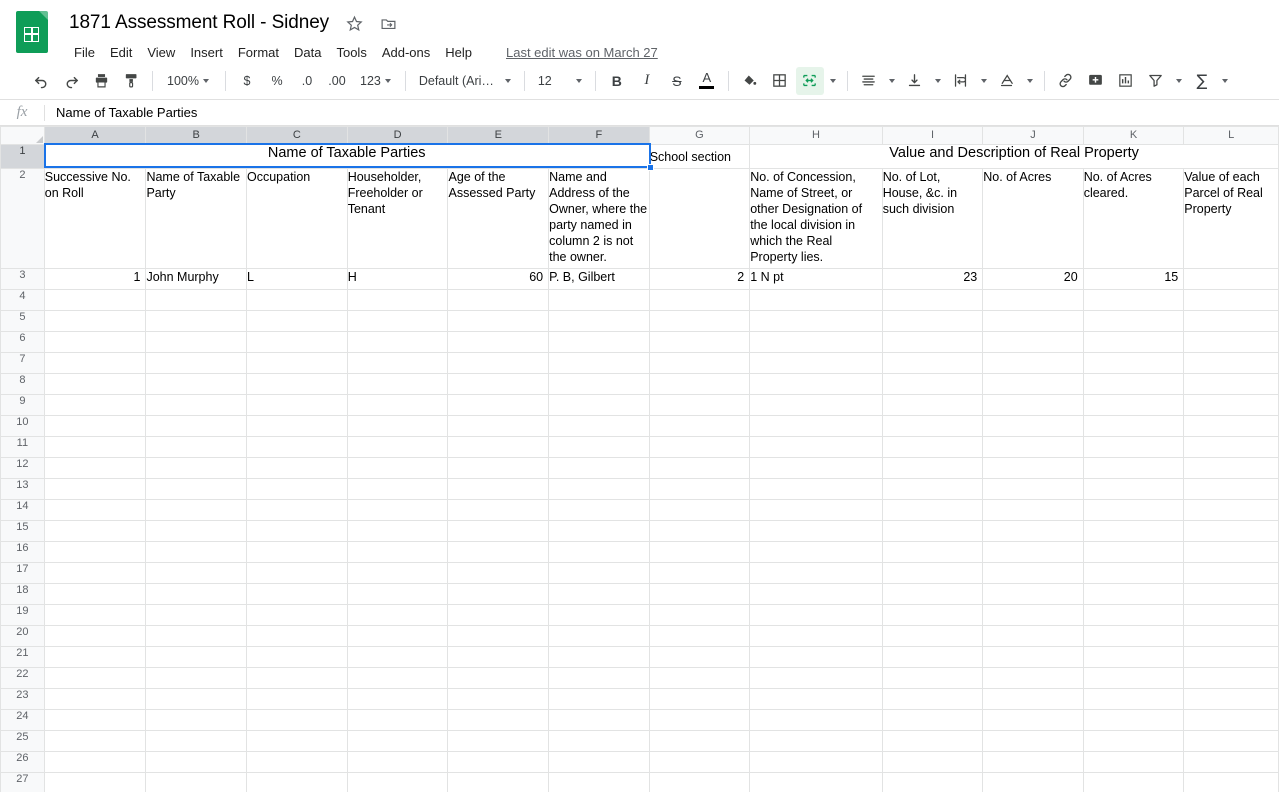  I want to click on cell-F26, so click(599, 762).